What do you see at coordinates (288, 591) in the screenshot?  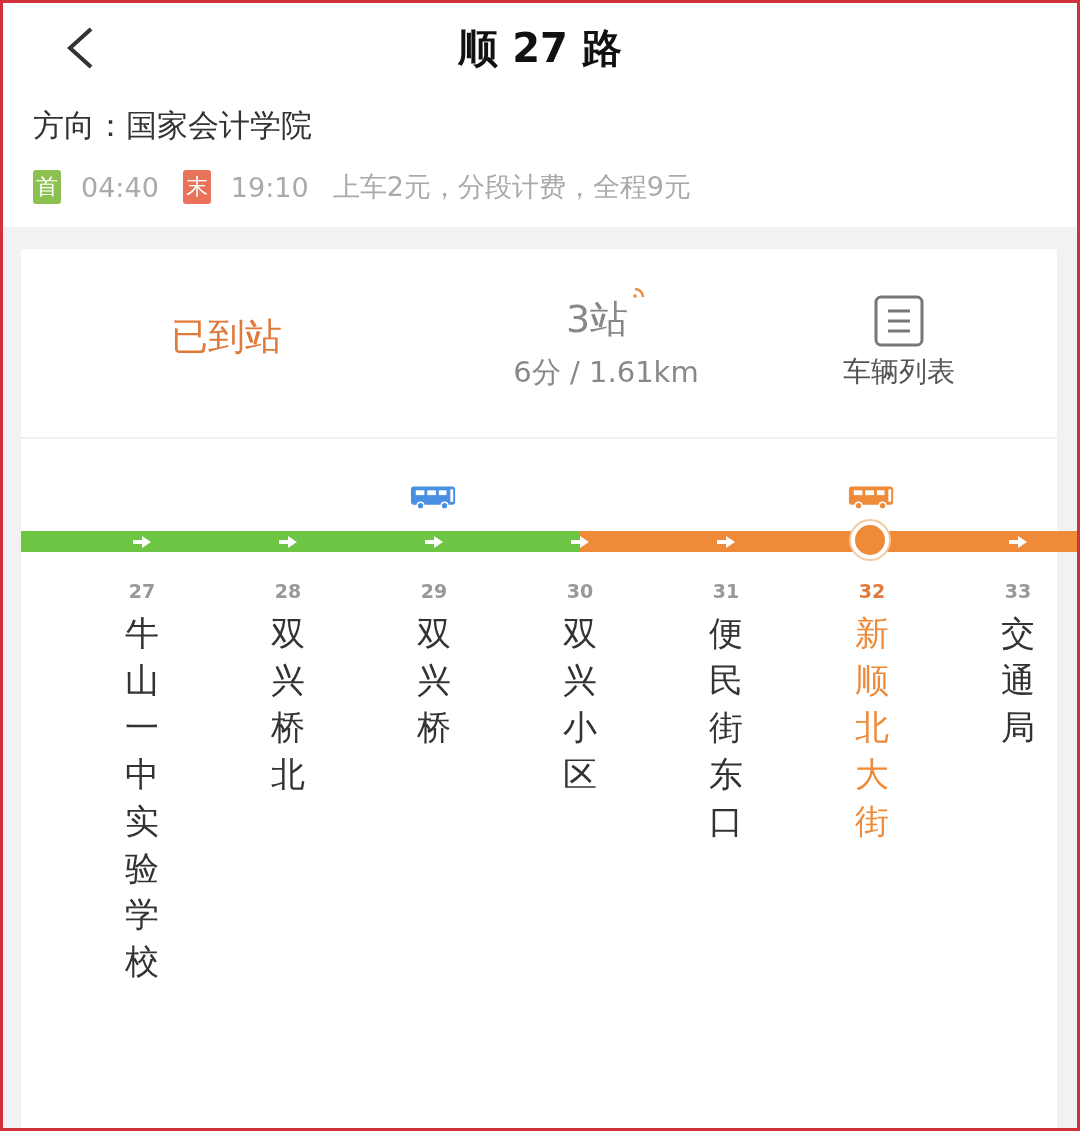 I see `stop-number: 28` at bounding box center [288, 591].